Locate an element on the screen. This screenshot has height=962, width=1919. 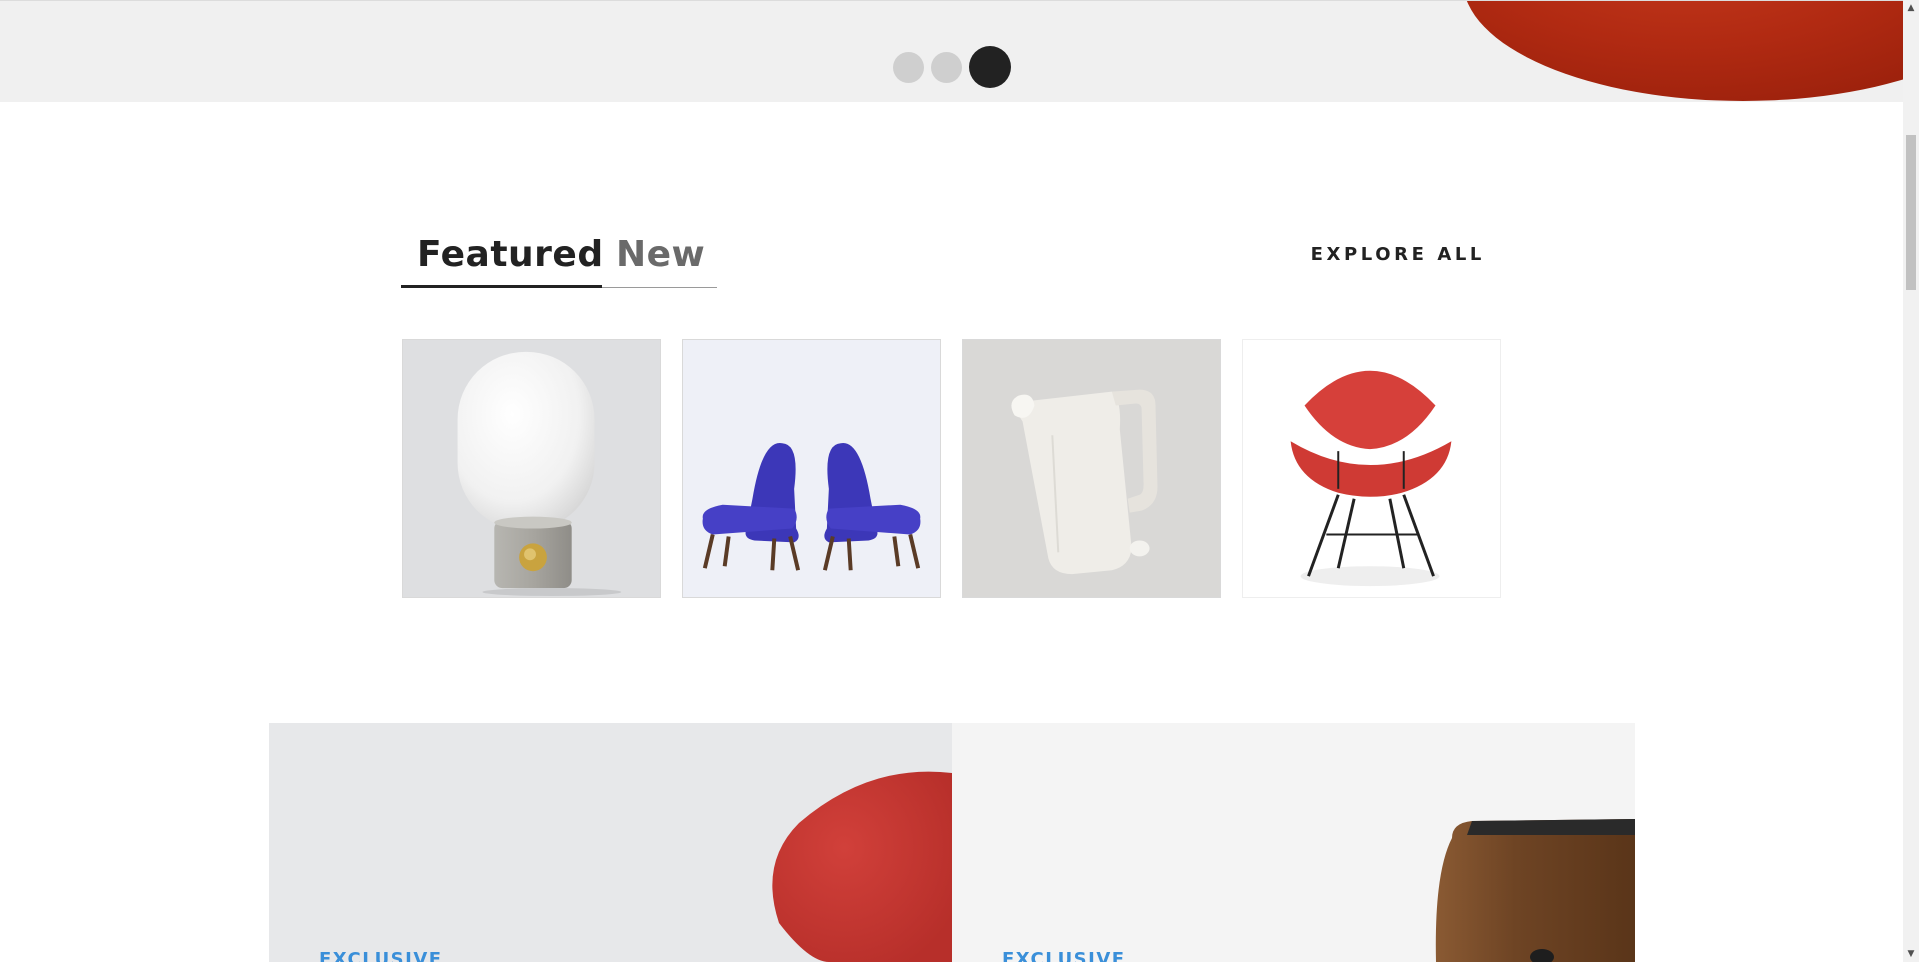
hero-chair-image is located at coordinates (1683, 51).